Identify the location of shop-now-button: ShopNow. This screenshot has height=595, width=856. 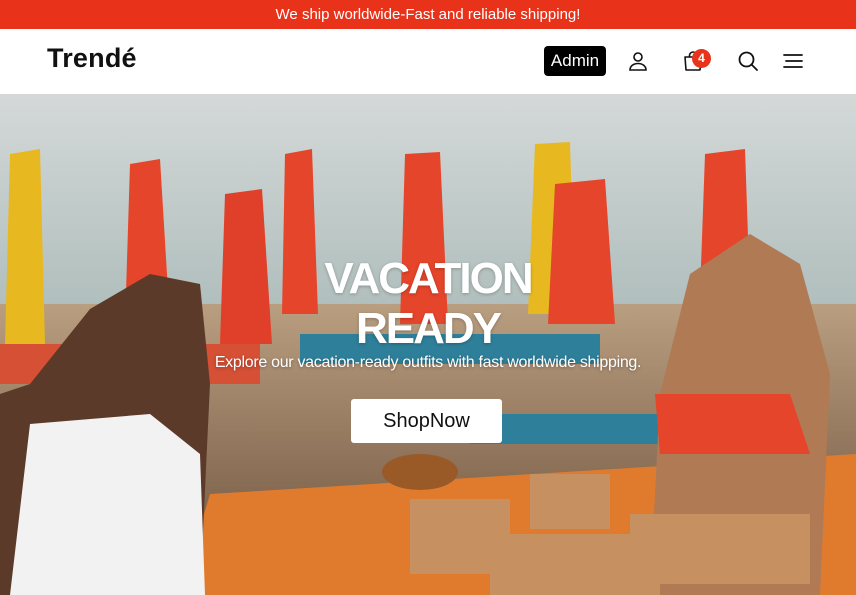
(426, 421).